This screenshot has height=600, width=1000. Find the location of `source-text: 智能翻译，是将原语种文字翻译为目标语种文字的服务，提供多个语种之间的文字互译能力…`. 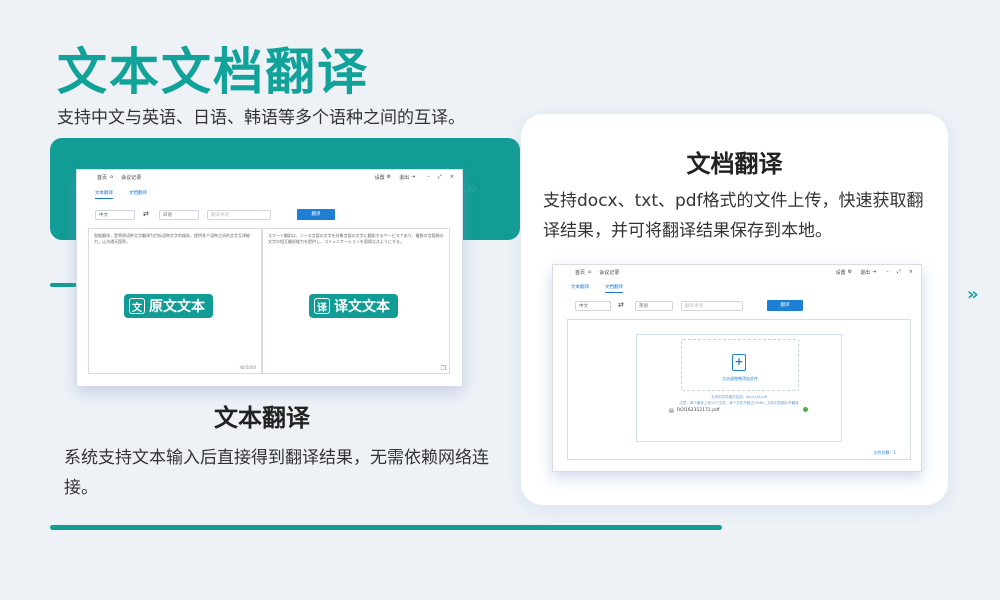

source-text: 智能翻译，是将原语种文字翻译为目标语种文字的服务，提供多个语种之间的文字互译能力… is located at coordinates (172, 238).